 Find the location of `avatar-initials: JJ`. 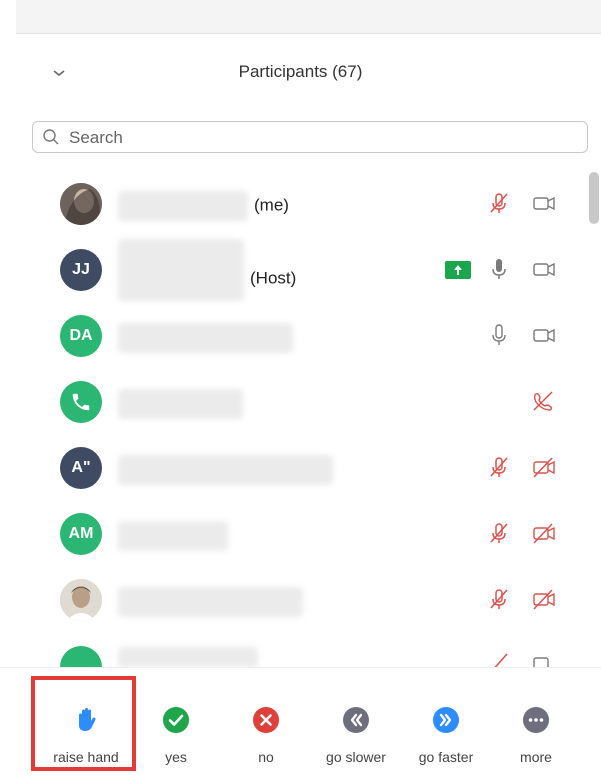

avatar-initials: JJ is located at coordinates (81, 269).